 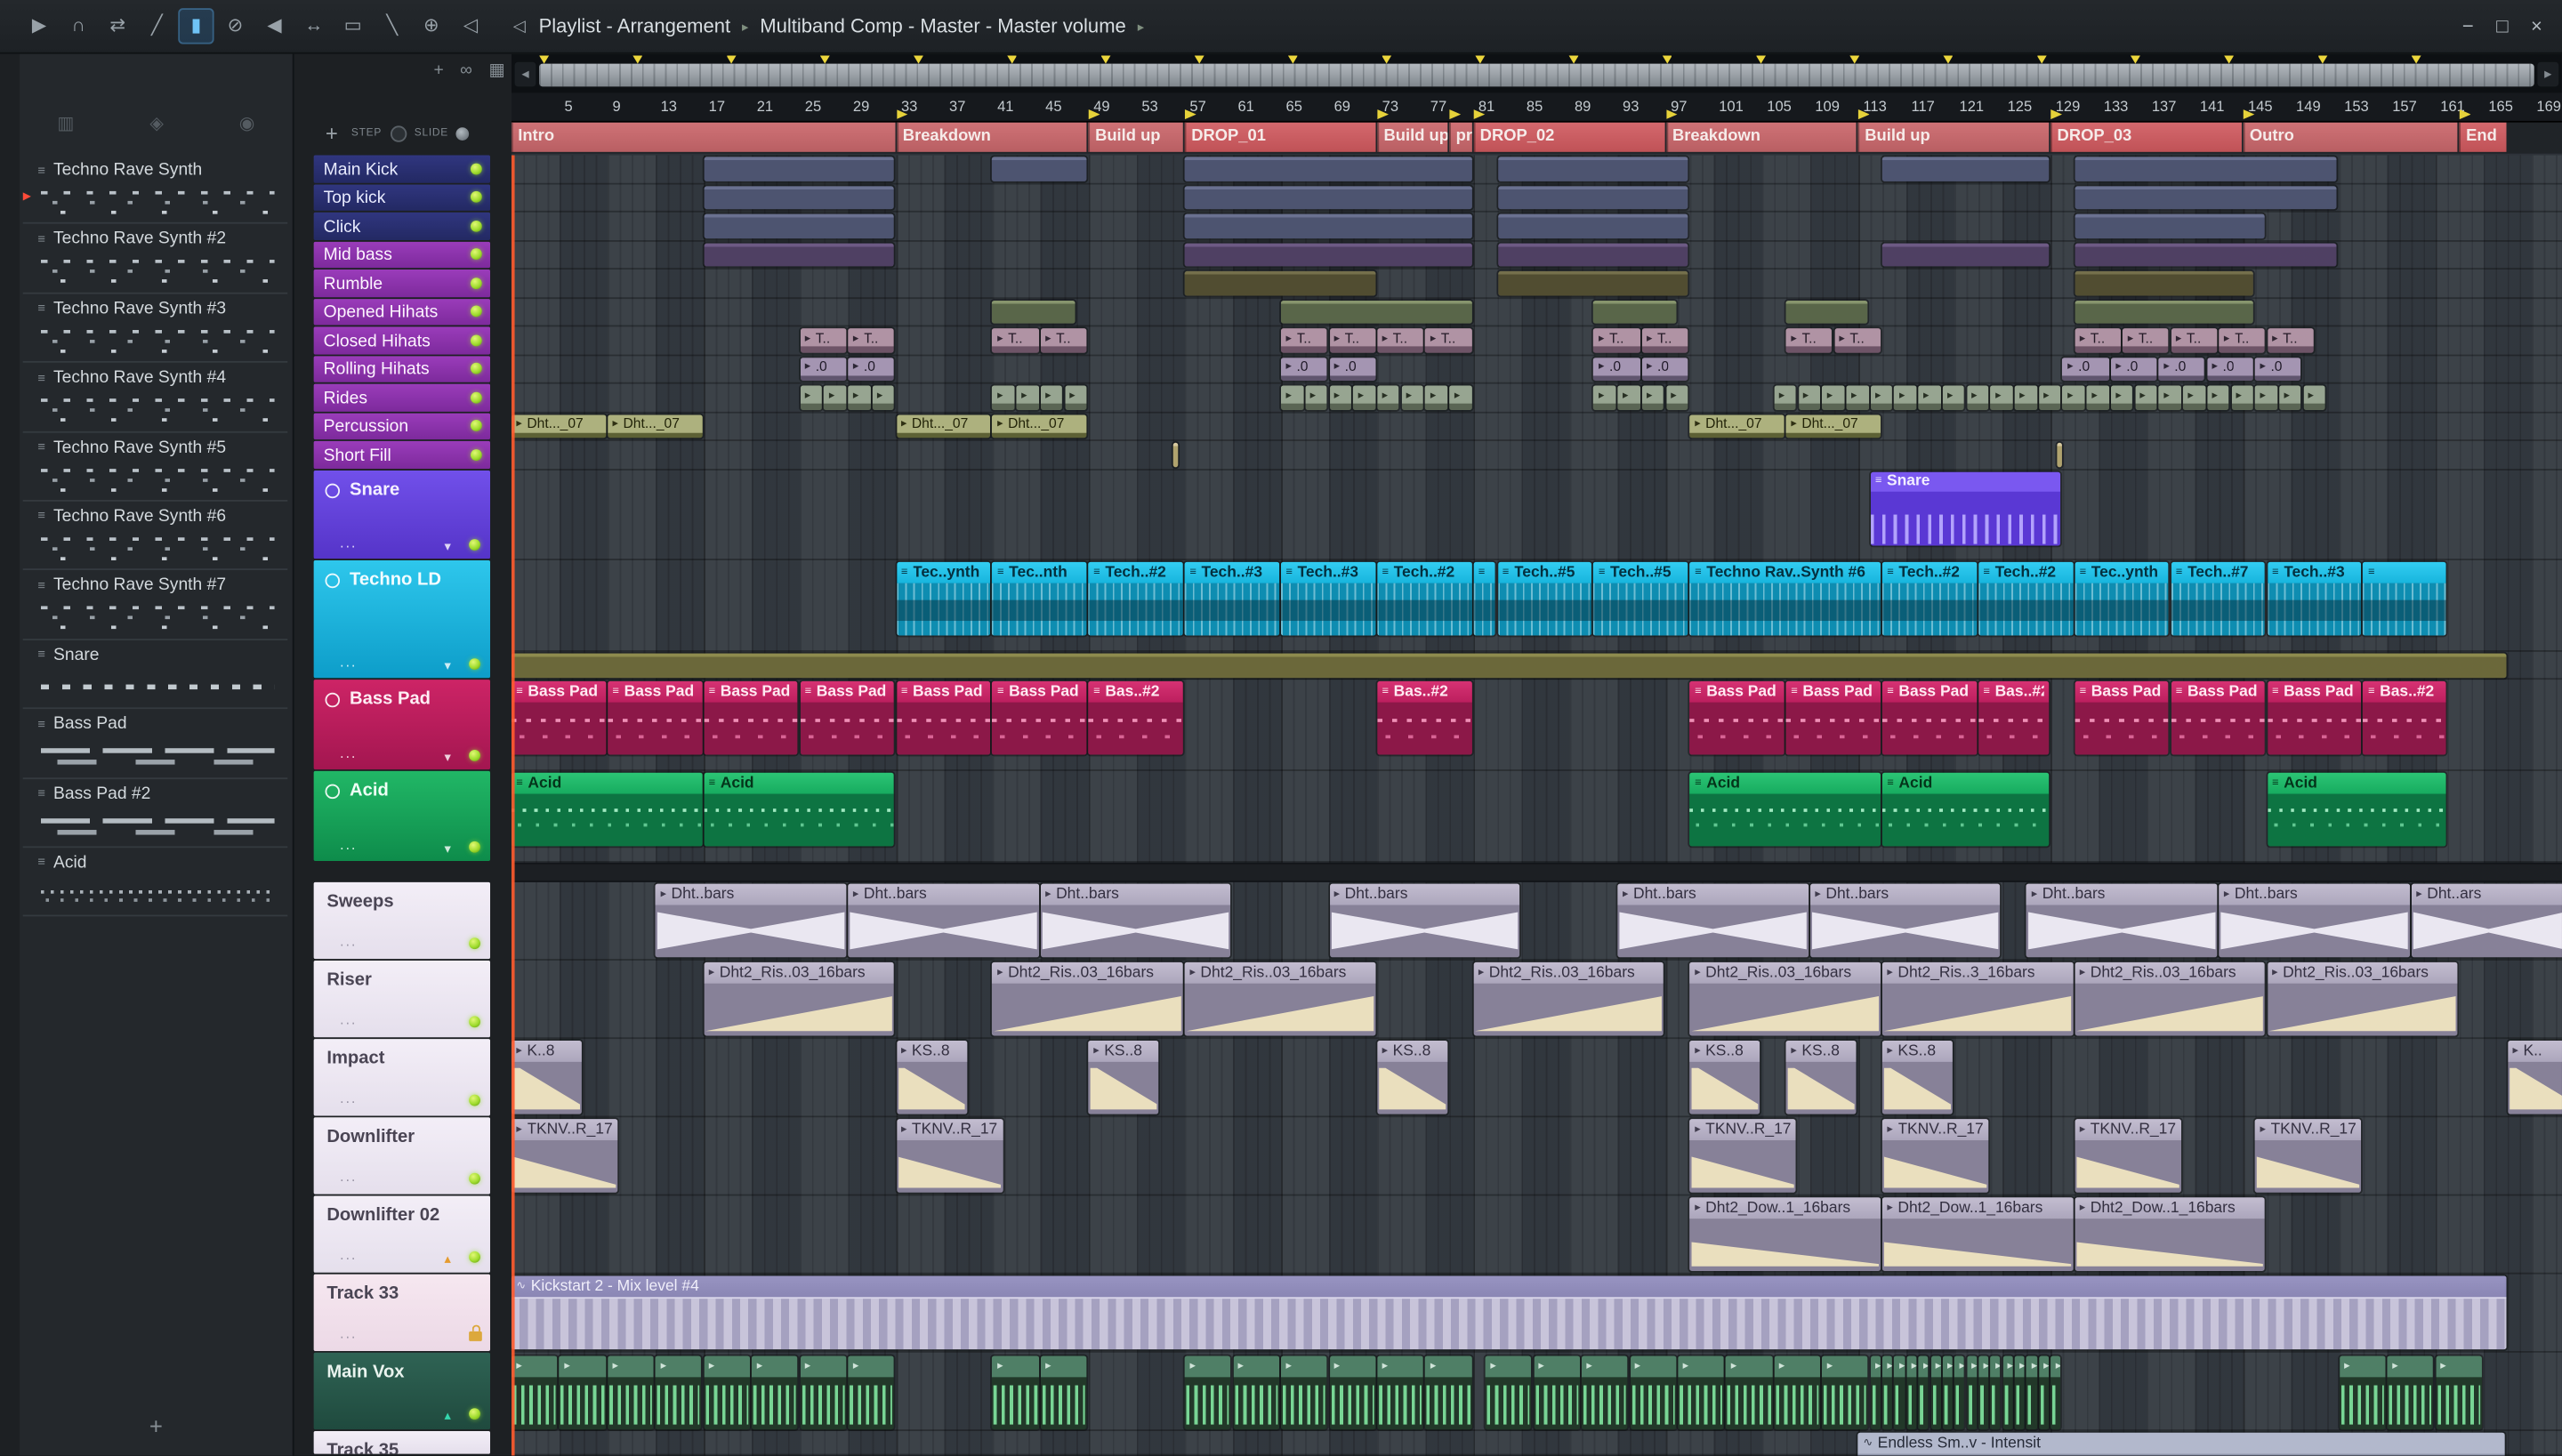 What do you see at coordinates (402, 397) in the screenshot?
I see `track-header-rides: Rides` at bounding box center [402, 397].